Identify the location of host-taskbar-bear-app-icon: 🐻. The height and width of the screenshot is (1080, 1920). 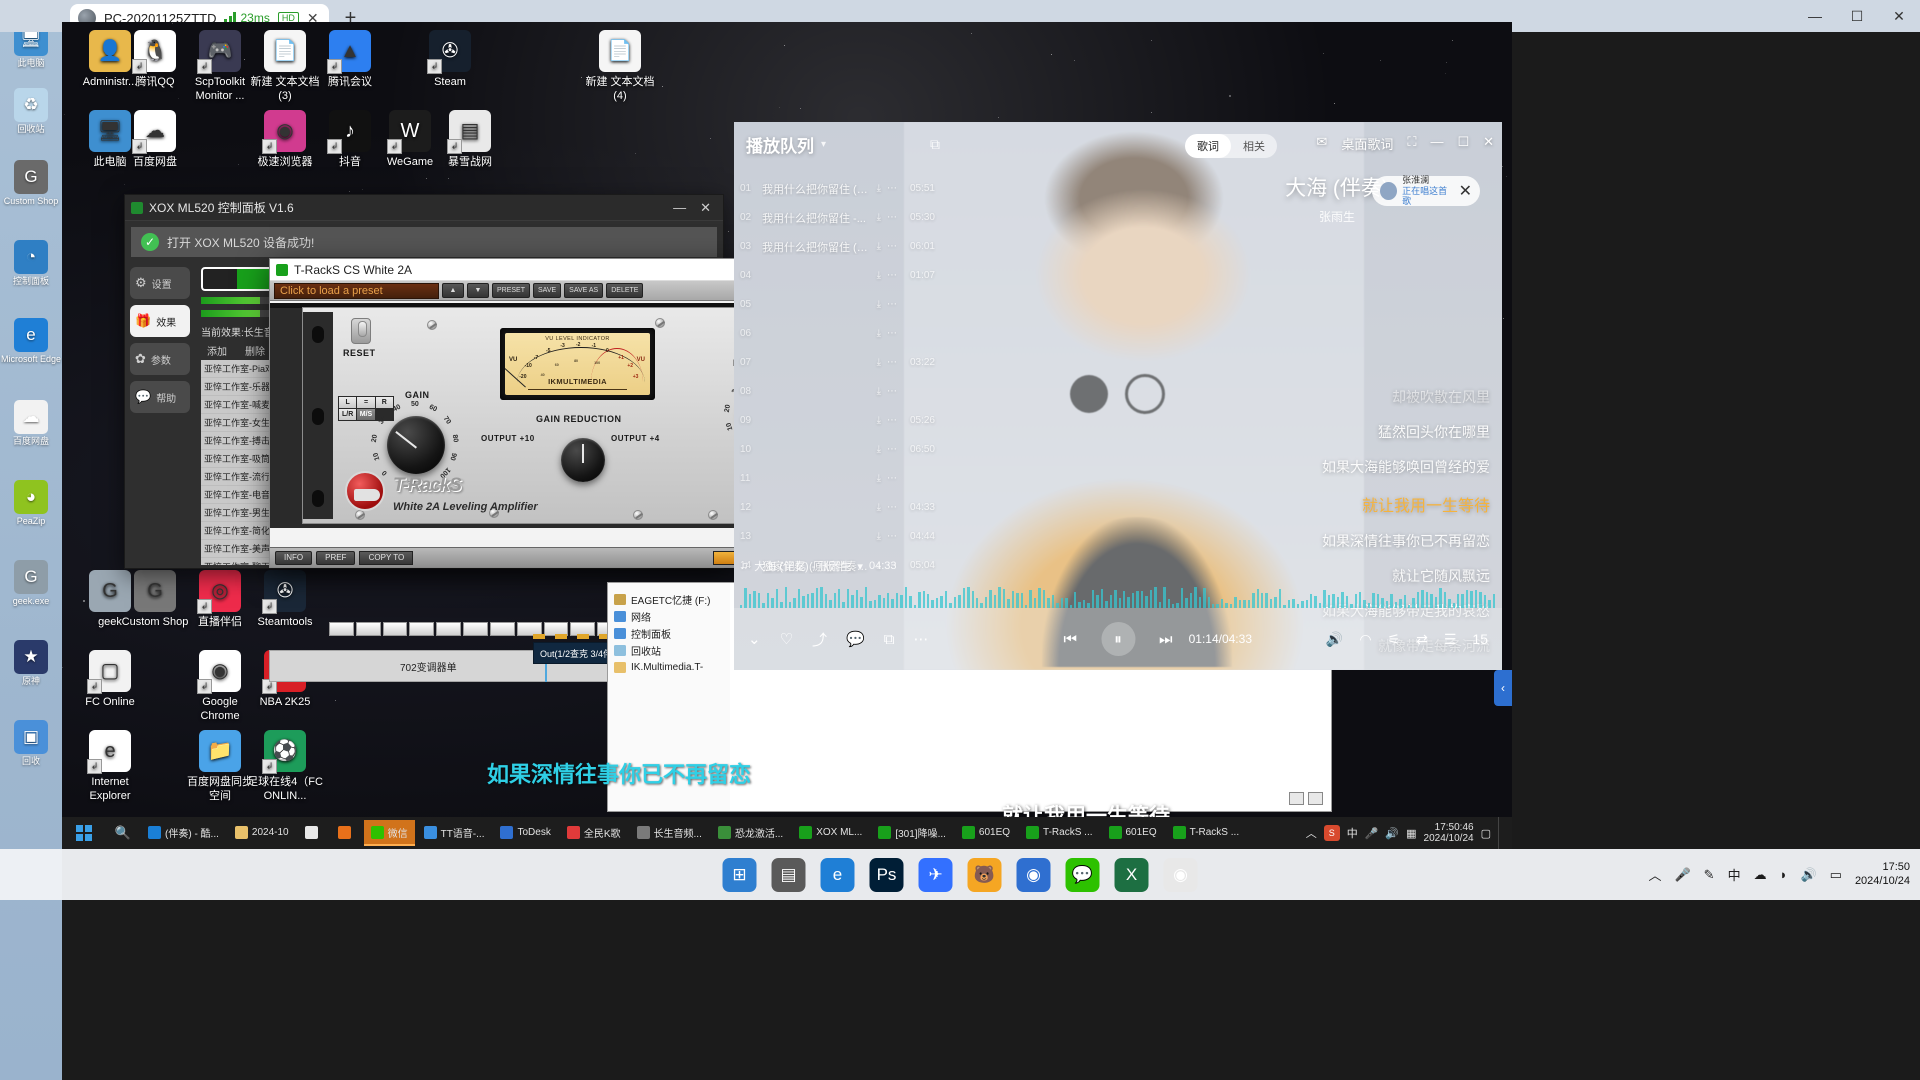
(984, 874).